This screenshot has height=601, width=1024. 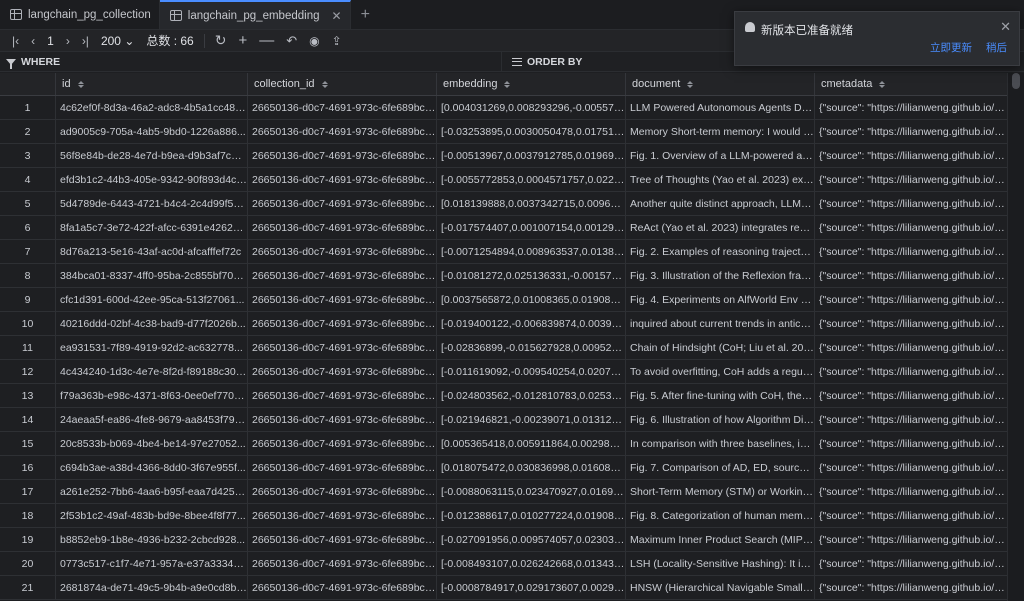 What do you see at coordinates (85, 41) in the screenshot?
I see `last-page-icon: ›|` at bounding box center [85, 41].